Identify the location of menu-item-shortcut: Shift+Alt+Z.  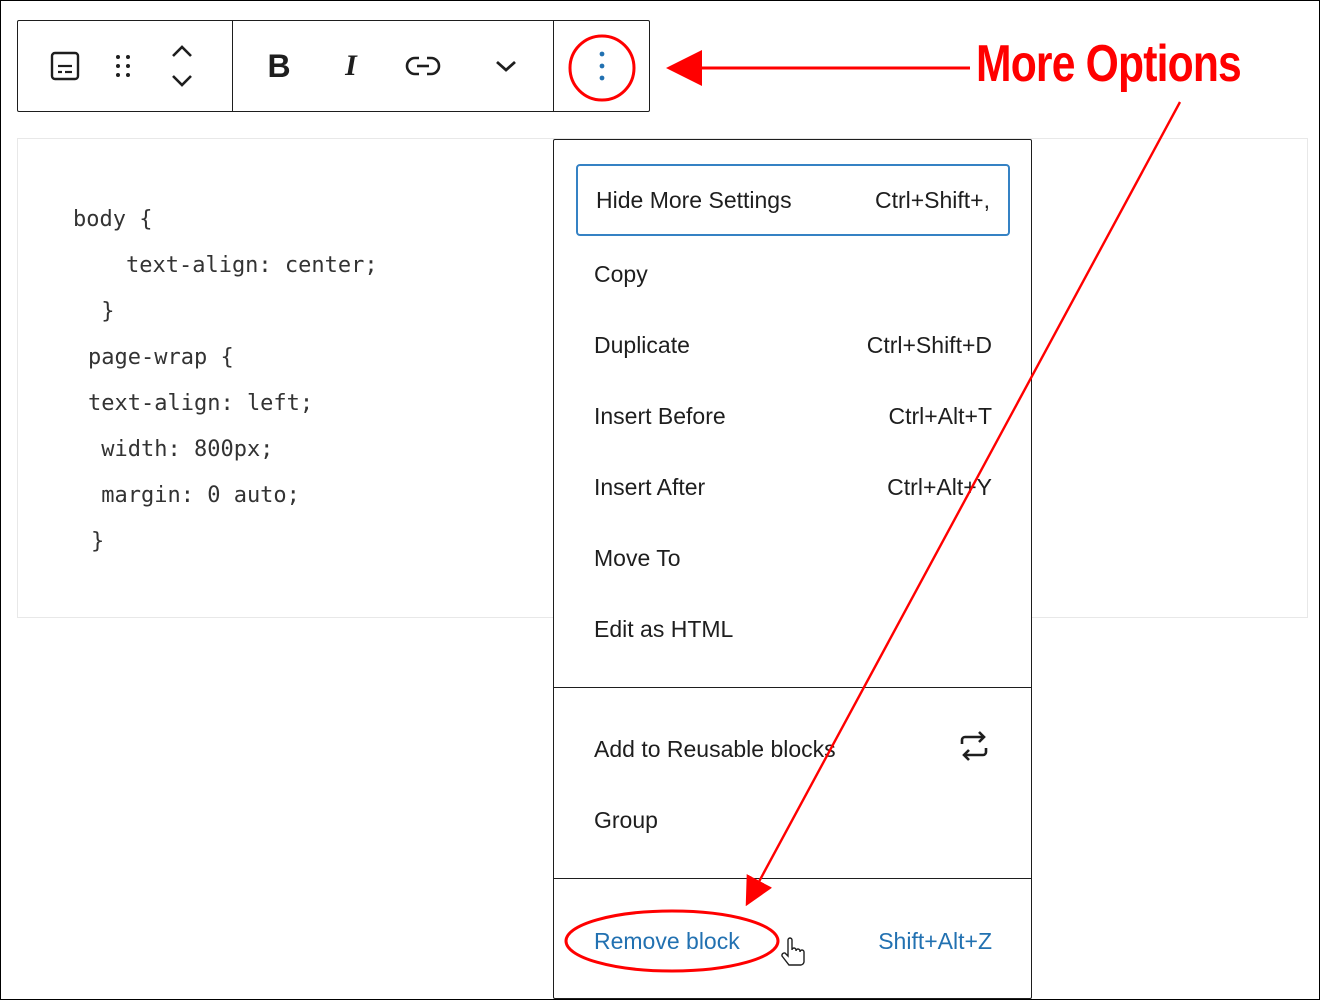
(935, 940).